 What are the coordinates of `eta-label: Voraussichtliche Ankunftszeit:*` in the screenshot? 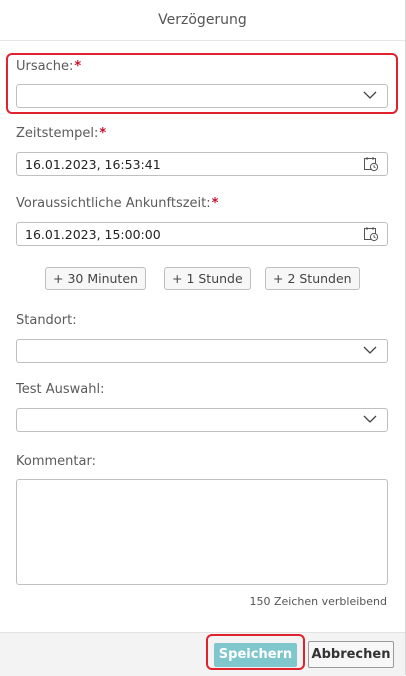 It's located at (117, 203).